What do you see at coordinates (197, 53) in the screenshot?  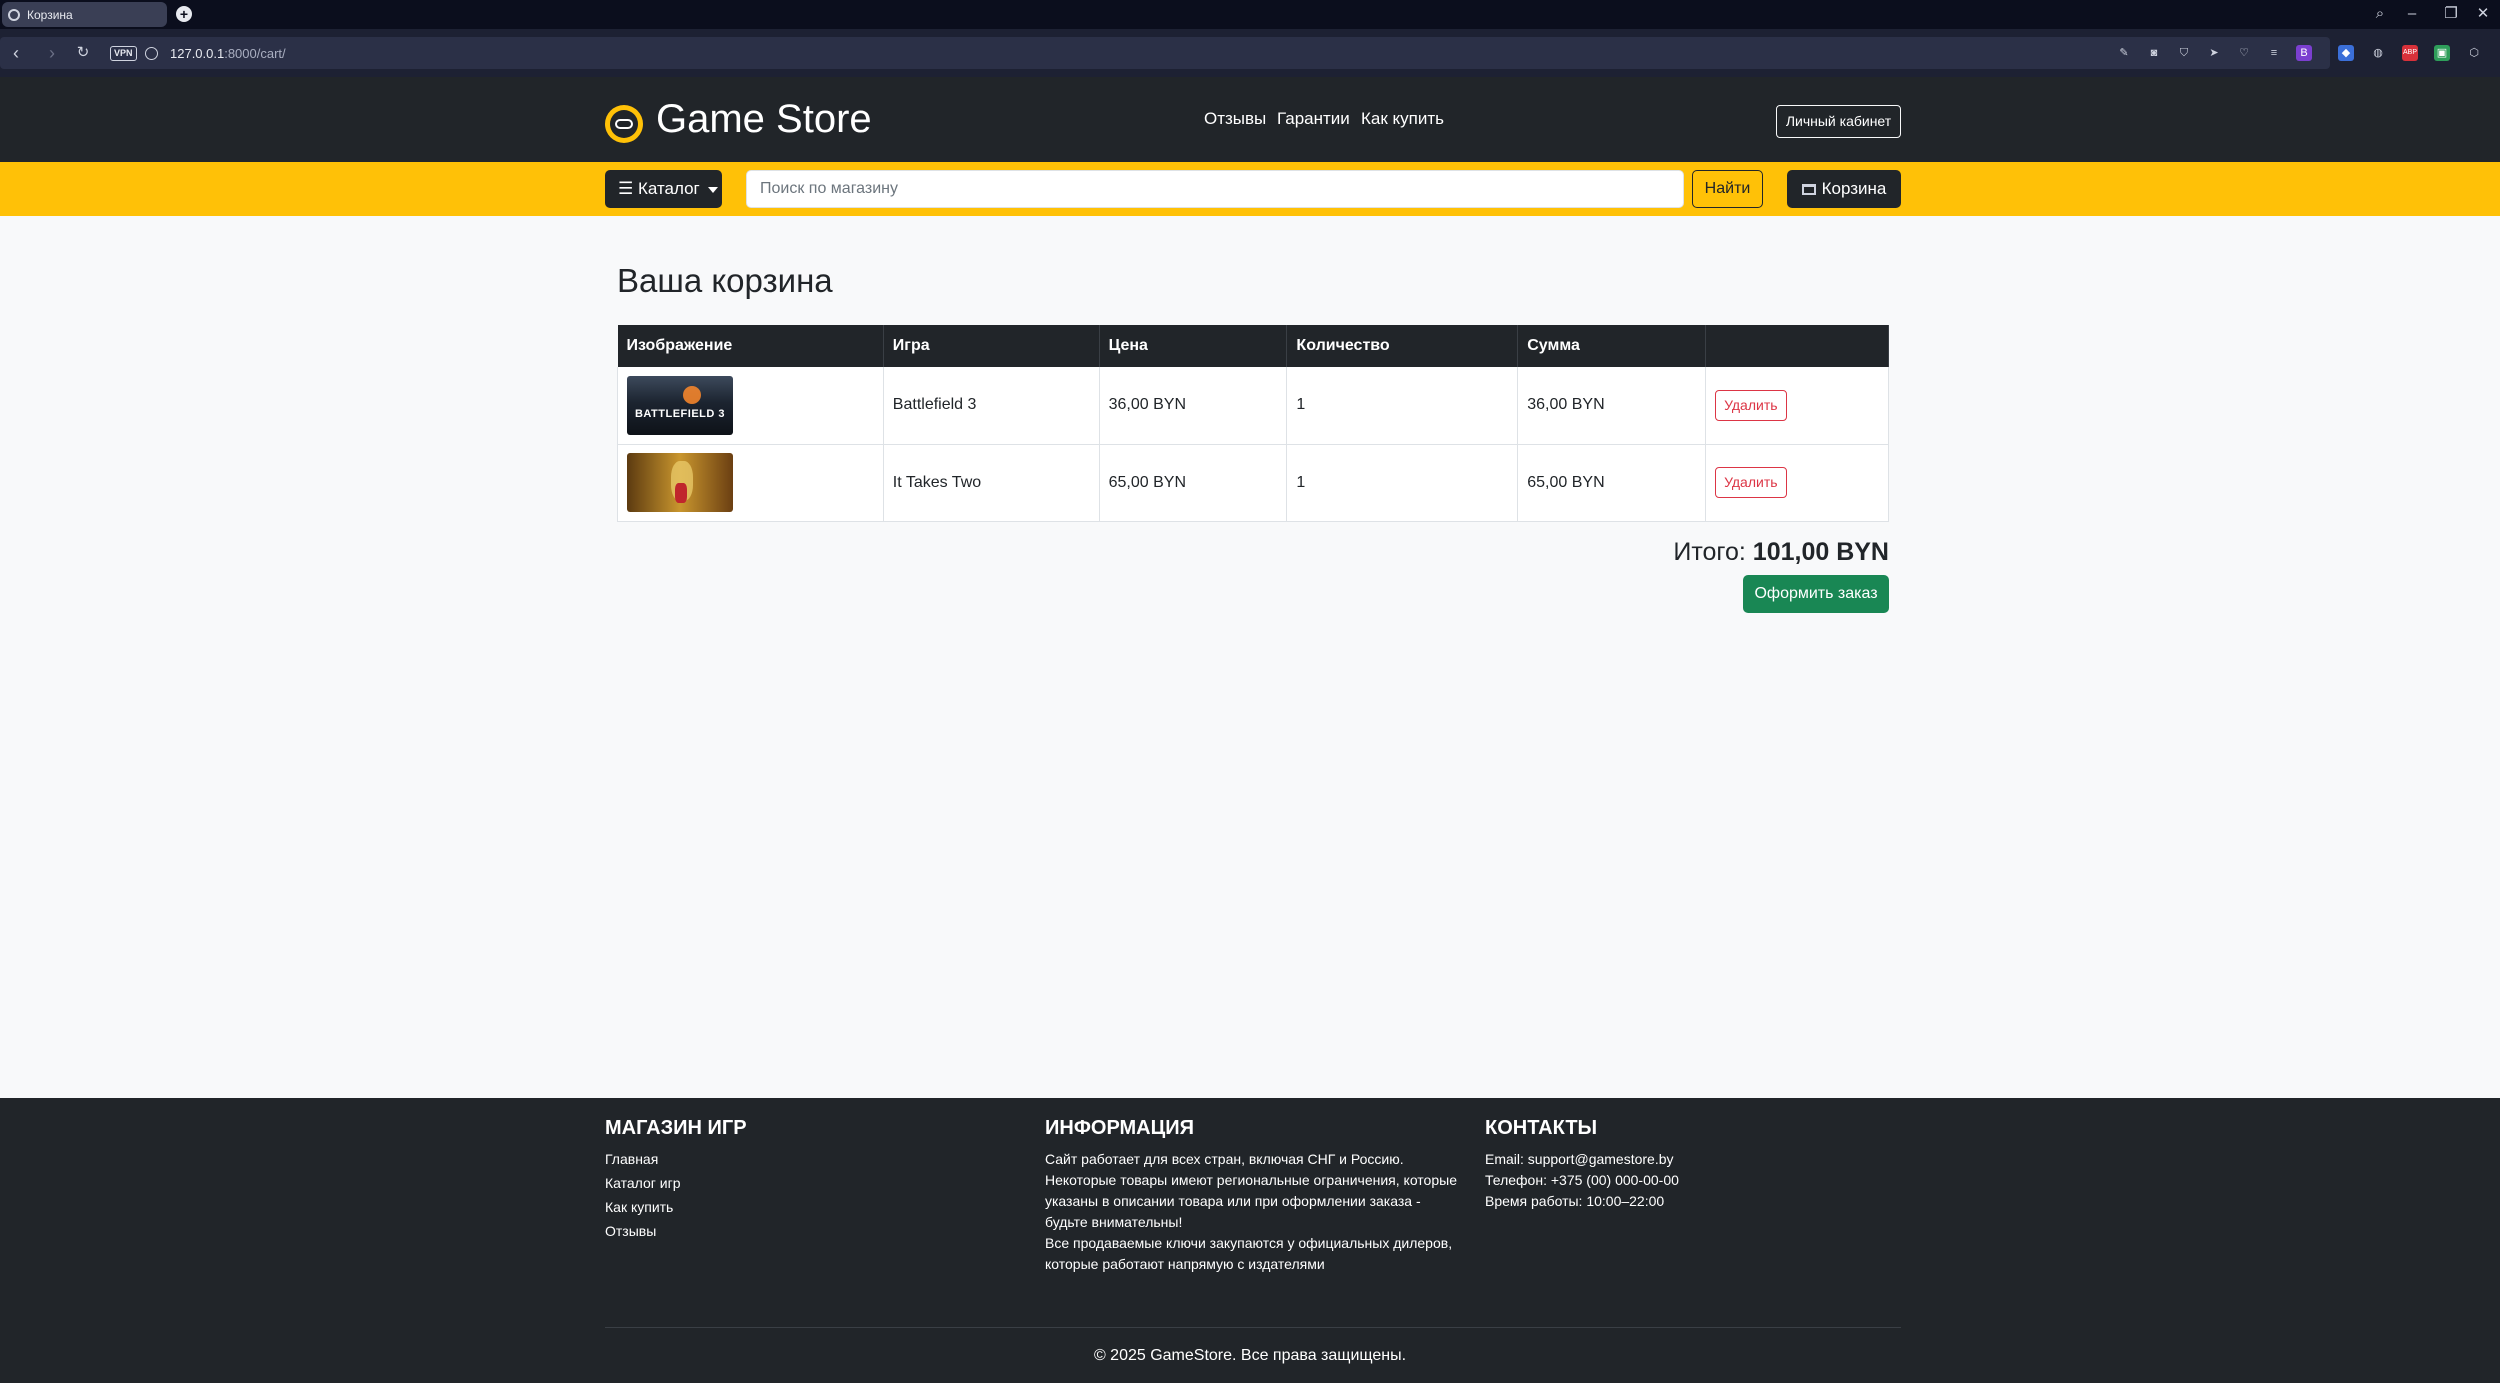 I see `url-host: 127.0.0.1` at bounding box center [197, 53].